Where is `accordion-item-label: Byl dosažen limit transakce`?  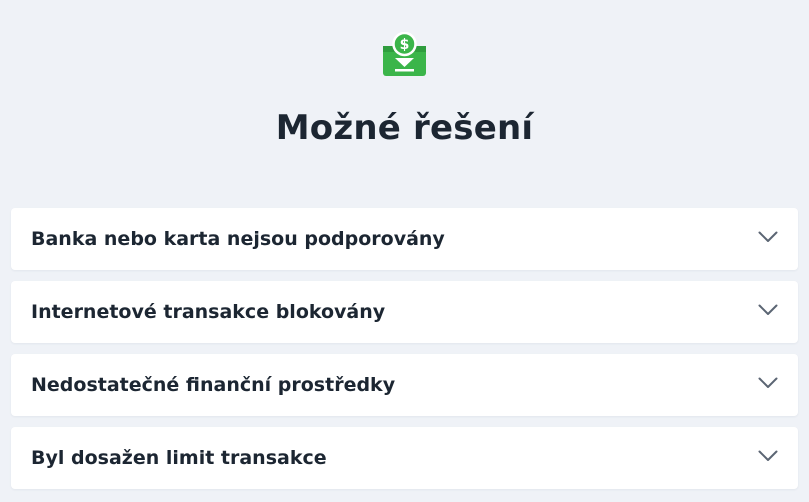
accordion-item-label: Byl dosažen limit transakce is located at coordinates (179, 458).